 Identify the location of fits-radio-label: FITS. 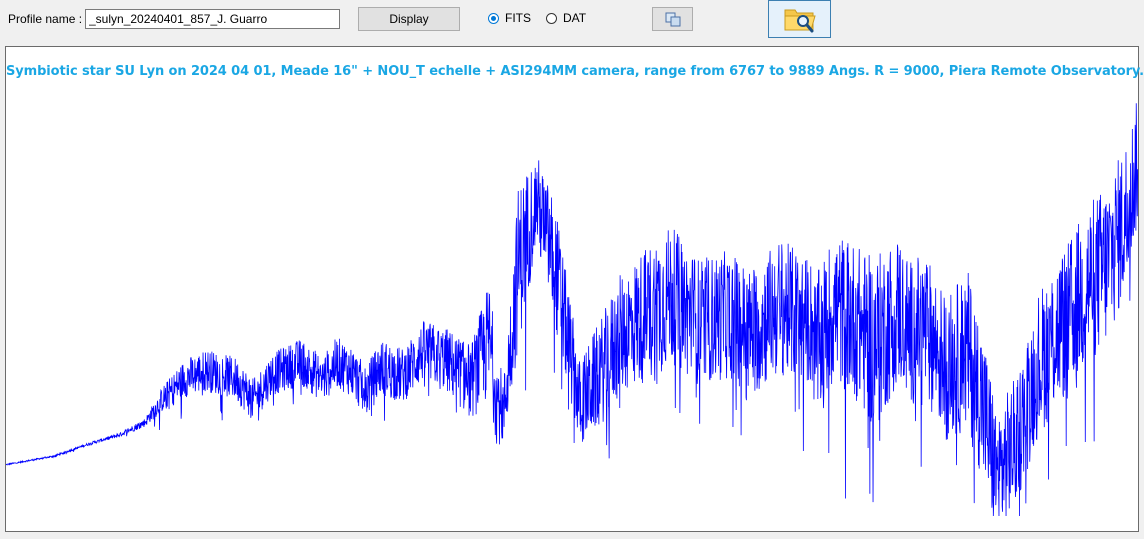
(518, 18).